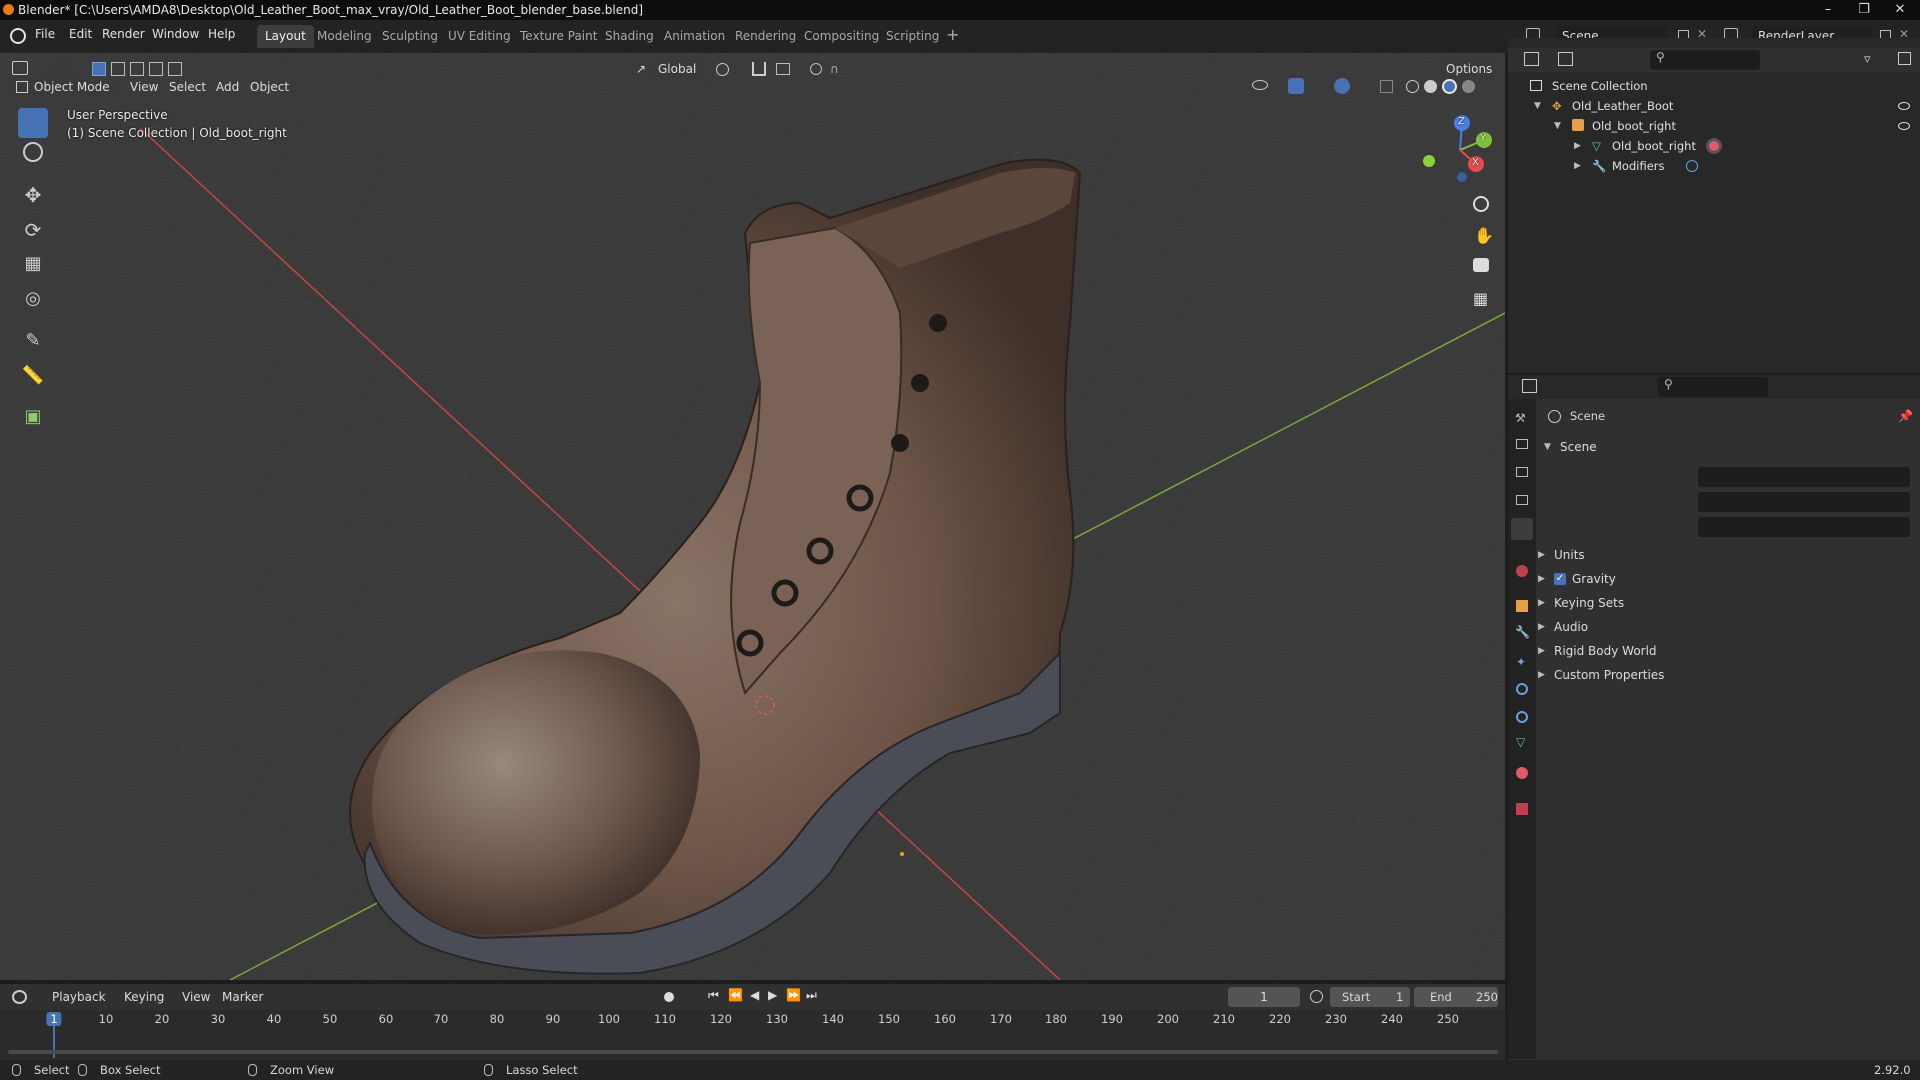 The image size is (1920, 1080). Describe the element at coordinates (1728, 603) in the screenshot. I see `keying-sets-panel: ▶ Keying Sets` at that location.